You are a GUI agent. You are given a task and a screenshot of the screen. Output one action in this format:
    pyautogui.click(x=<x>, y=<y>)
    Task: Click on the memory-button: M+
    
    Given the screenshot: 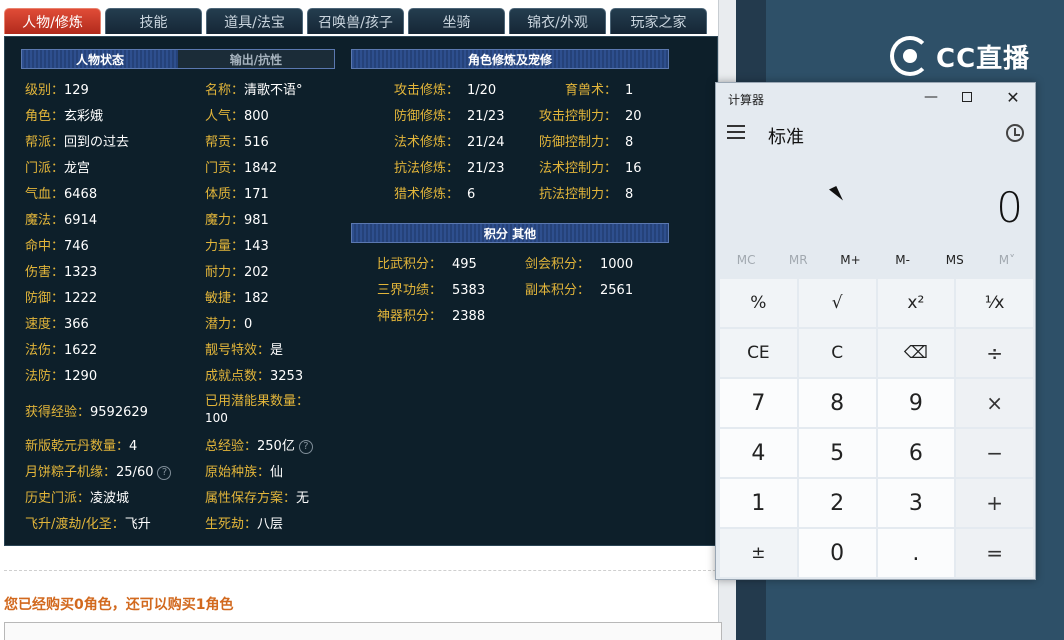 What is the action you would take?
    pyautogui.click(x=850, y=260)
    